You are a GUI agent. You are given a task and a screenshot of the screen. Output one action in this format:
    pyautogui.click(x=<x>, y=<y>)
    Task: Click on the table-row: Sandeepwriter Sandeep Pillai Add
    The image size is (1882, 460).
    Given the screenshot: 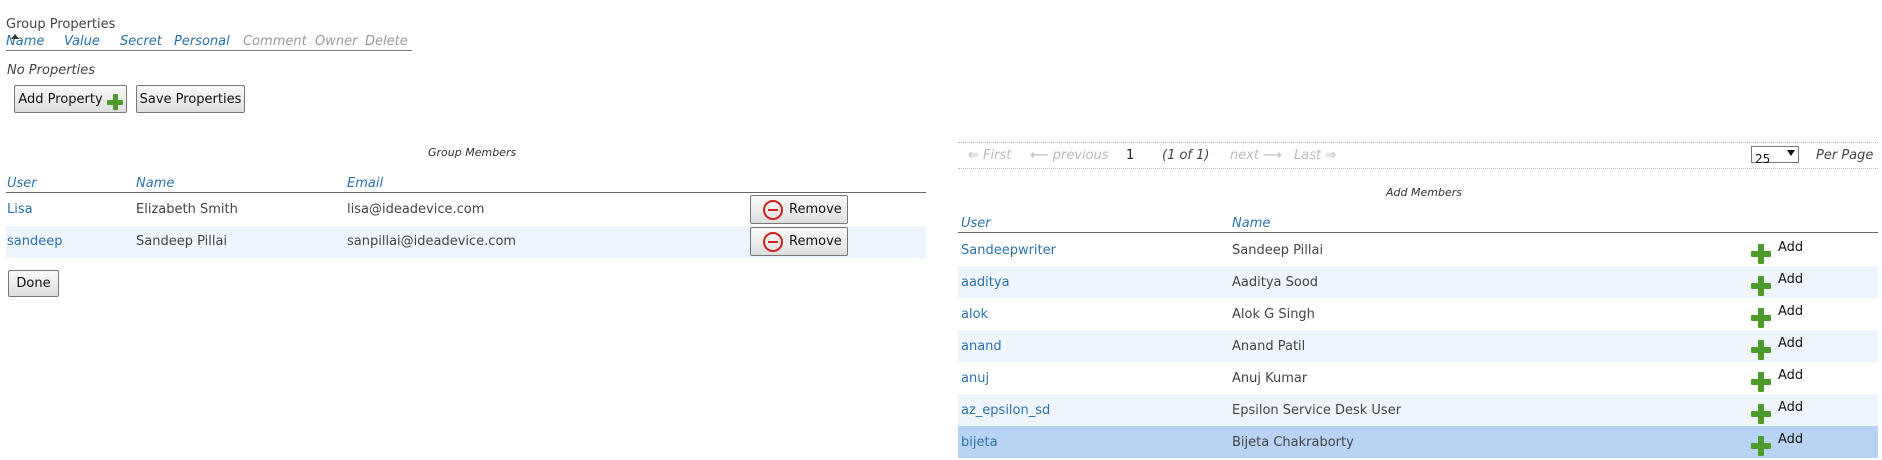 What is the action you would take?
    pyautogui.click(x=1418, y=250)
    